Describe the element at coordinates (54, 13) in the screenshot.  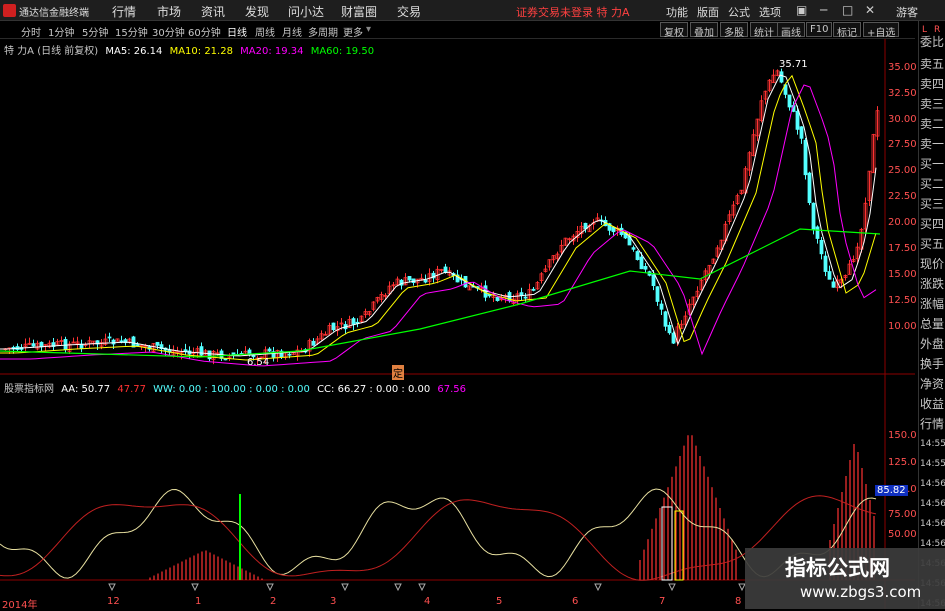
I see `app-name: 通达信金融终端` at that location.